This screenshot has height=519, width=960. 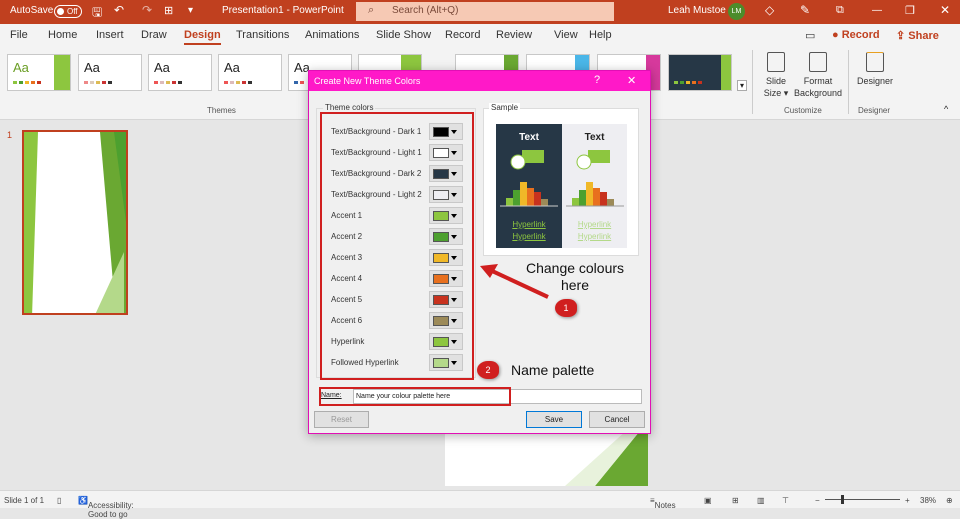 I want to click on record-button: ● Record, so click(x=856, y=35).